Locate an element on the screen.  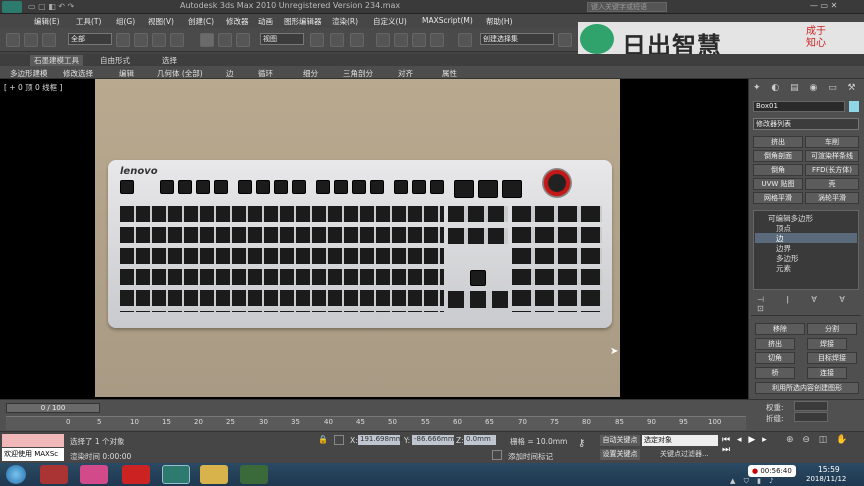
subtab-modify-selection: 修改选择 is located at coordinates (78, 73).